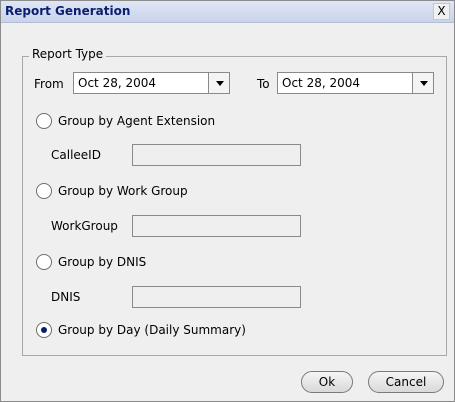  I want to click on to-date-combo: Oct 28, 2004, so click(355, 83).